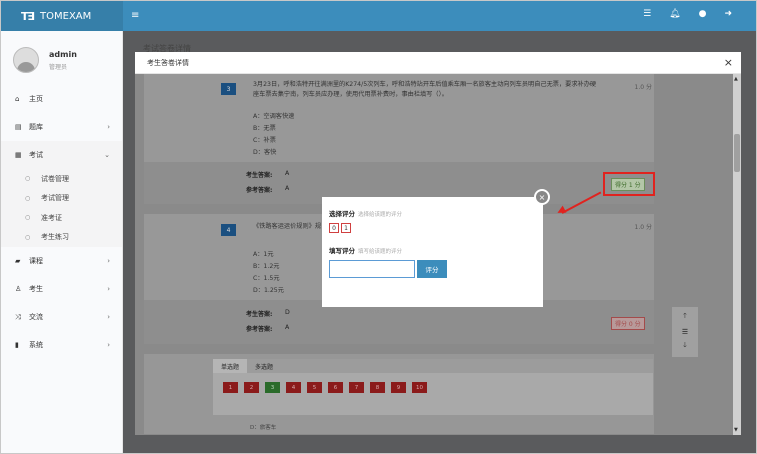 This screenshot has height=454, width=757. What do you see at coordinates (433, 387) in the screenshot?
I see `question-nav-panel: 单选题 多选题 1 2 3 4 5 6 7 8 9 10` at bounding box center [433, 387].